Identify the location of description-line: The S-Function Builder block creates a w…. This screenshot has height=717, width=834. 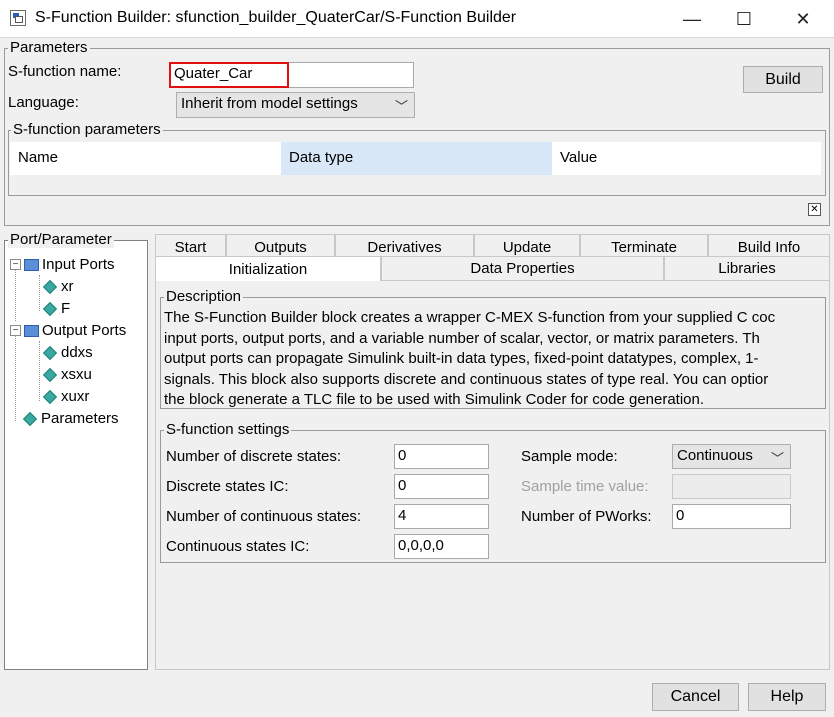
(470, 317).